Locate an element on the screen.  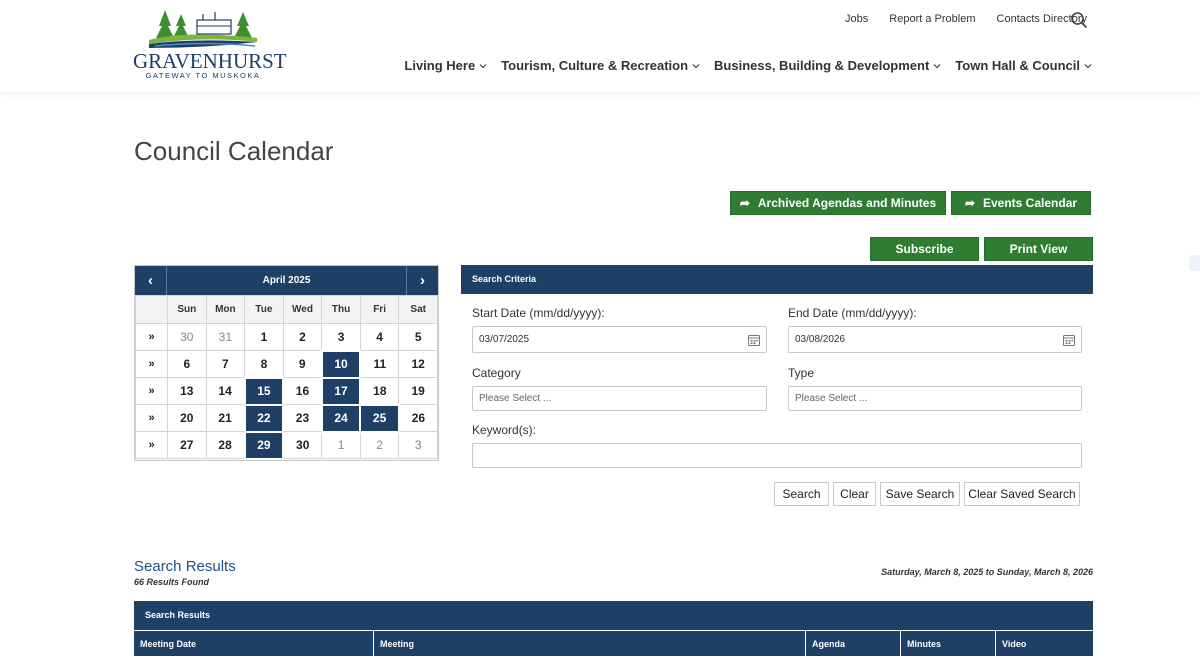
calendar-next-button: › is located at coordinates (422, 280).